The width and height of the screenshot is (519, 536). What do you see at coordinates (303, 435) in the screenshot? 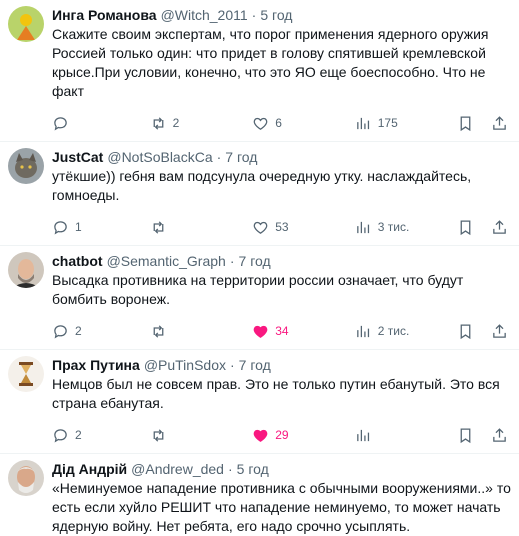
I see `like-button: 29` at bounding box center [303, 435].